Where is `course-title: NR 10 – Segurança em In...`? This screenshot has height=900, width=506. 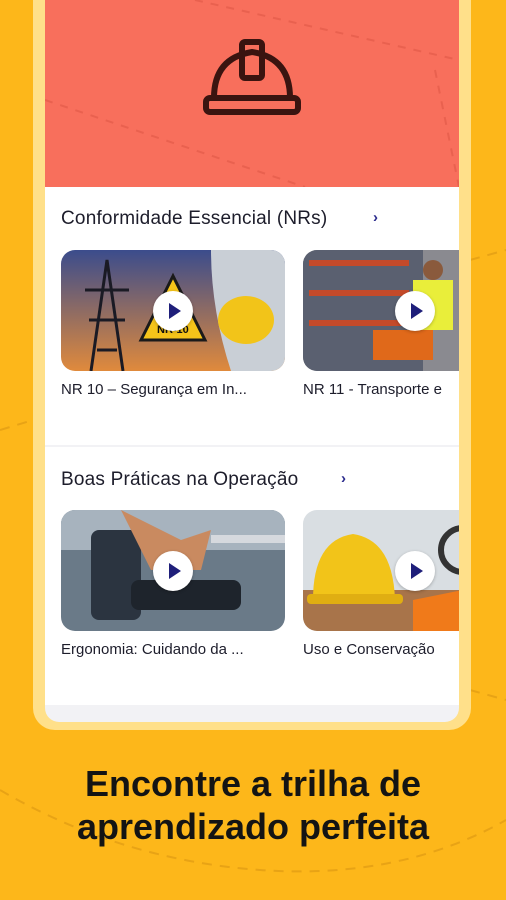 course-title: NR 10 – Segurança em In... is located at coordinates (154, 389).